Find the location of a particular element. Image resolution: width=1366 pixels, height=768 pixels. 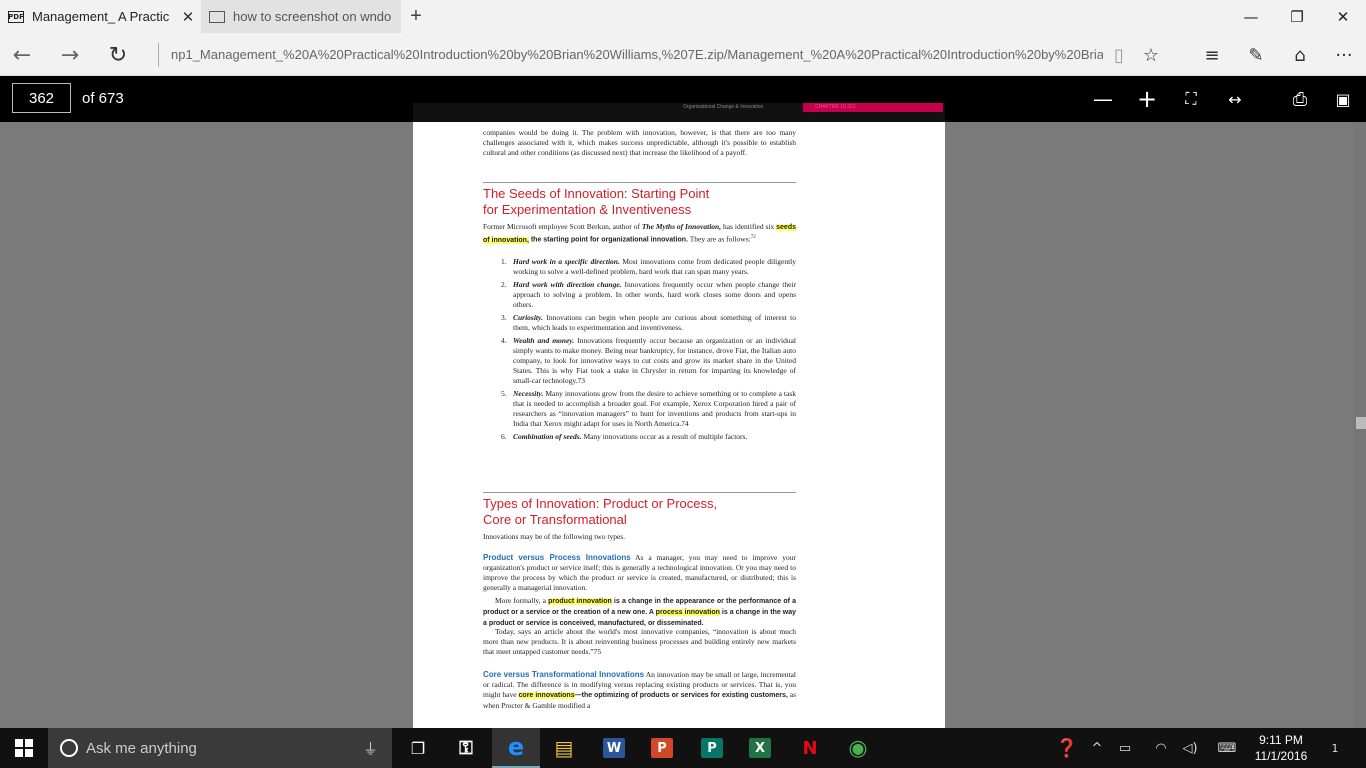

cortana-search-box: Ask me anything ⏚ is located at coordinates (220, 748).